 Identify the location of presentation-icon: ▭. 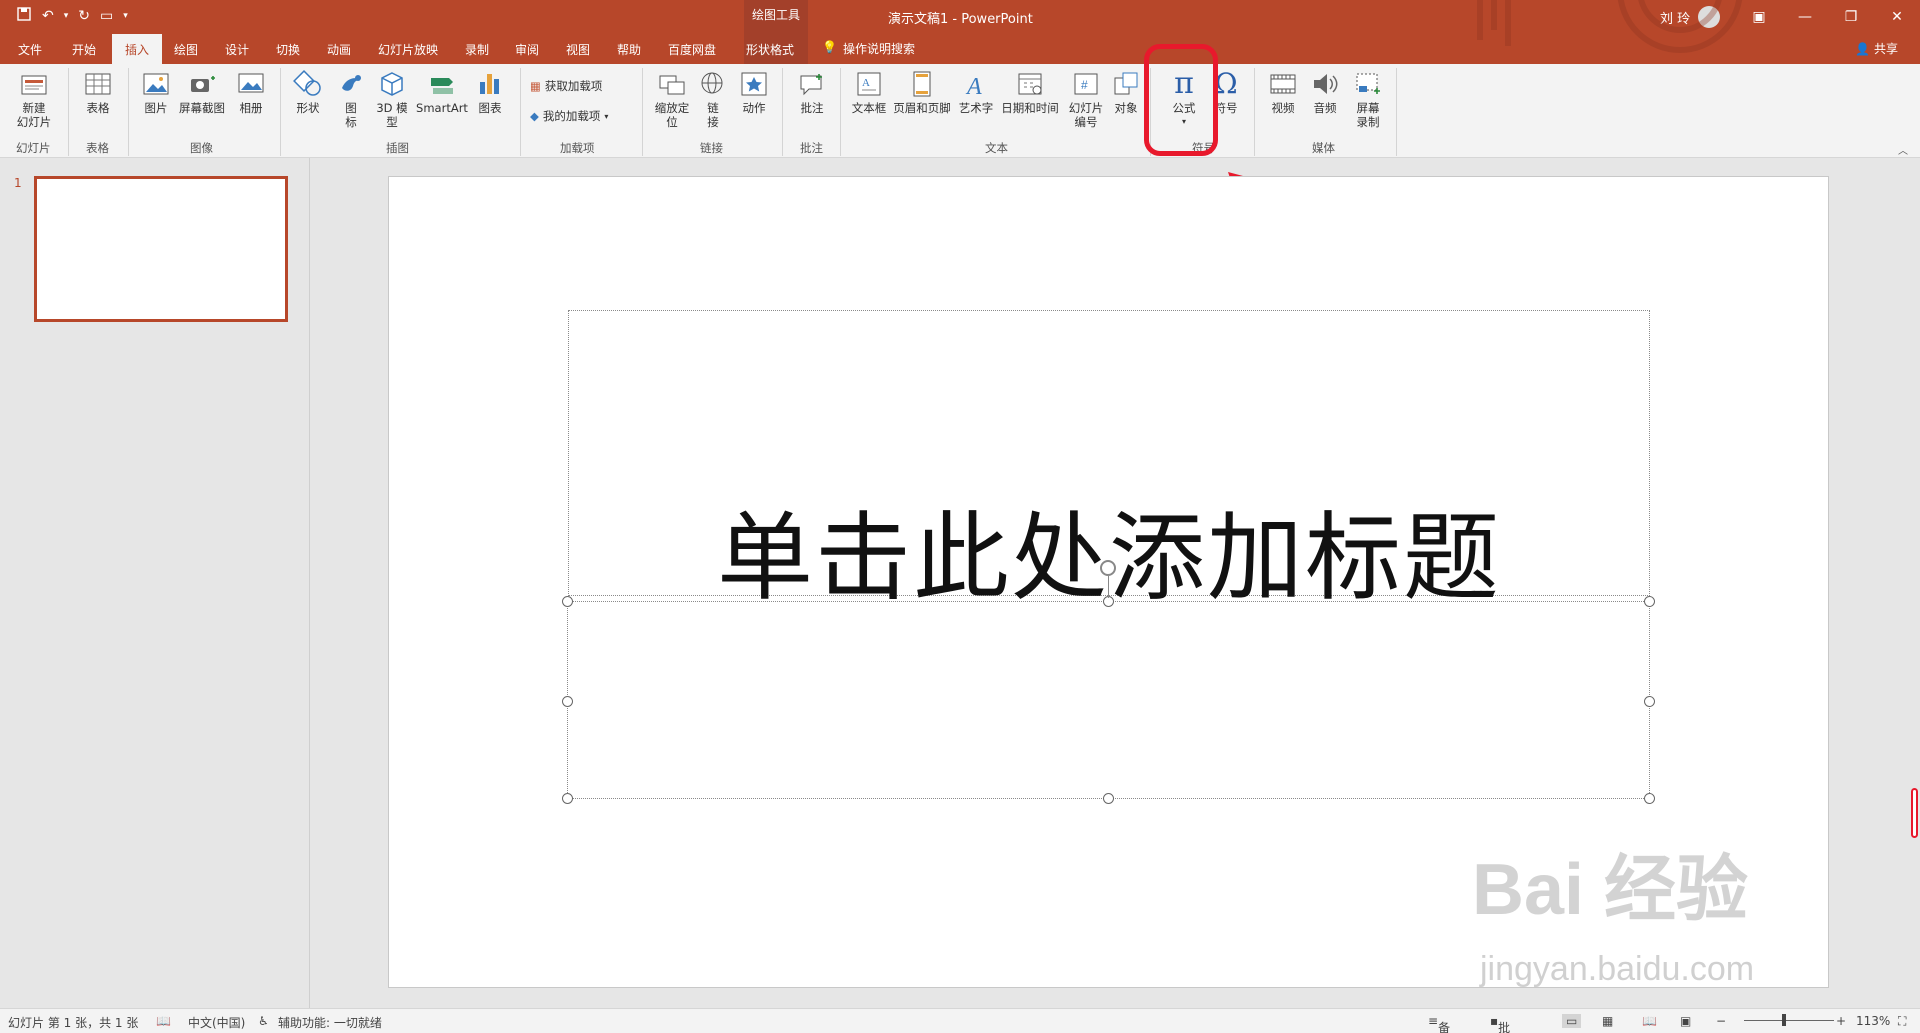
(106, 16).